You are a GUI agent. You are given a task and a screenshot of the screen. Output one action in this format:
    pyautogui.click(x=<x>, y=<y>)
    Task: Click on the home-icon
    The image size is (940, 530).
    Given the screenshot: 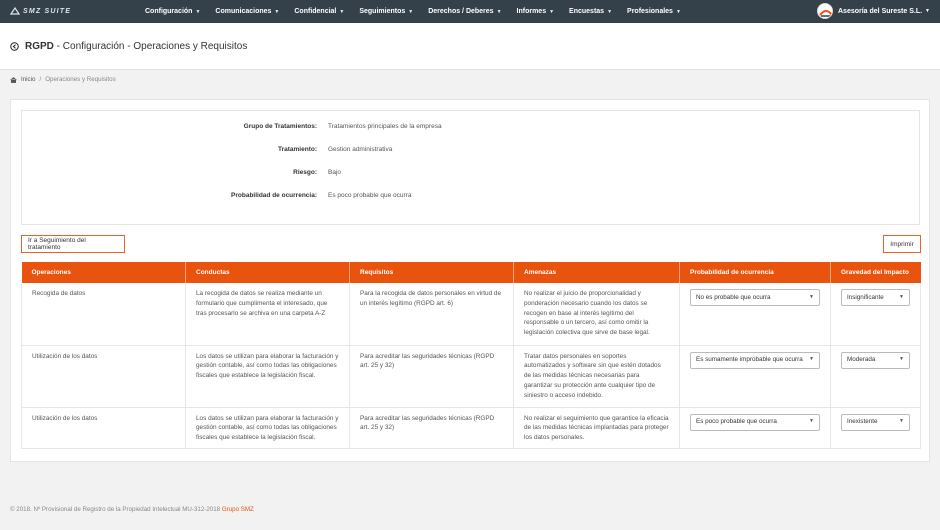 What is the action you would take?
    pyautogui.click(x=13, y=79)
    